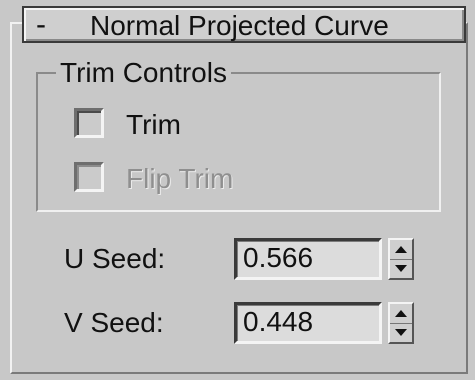  What do you see at coordinates (308, 259) in the screenshot?
I see `u-seed-field: 0.566` at bounding box center [308, 259].